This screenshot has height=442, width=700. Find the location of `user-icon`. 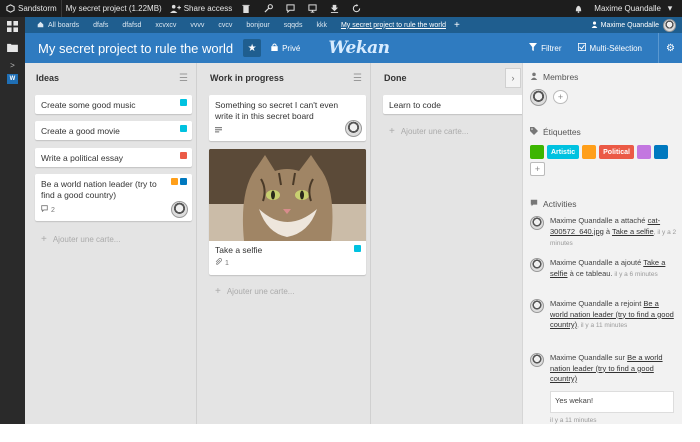

user-icon is located at coordinates (594, 25).